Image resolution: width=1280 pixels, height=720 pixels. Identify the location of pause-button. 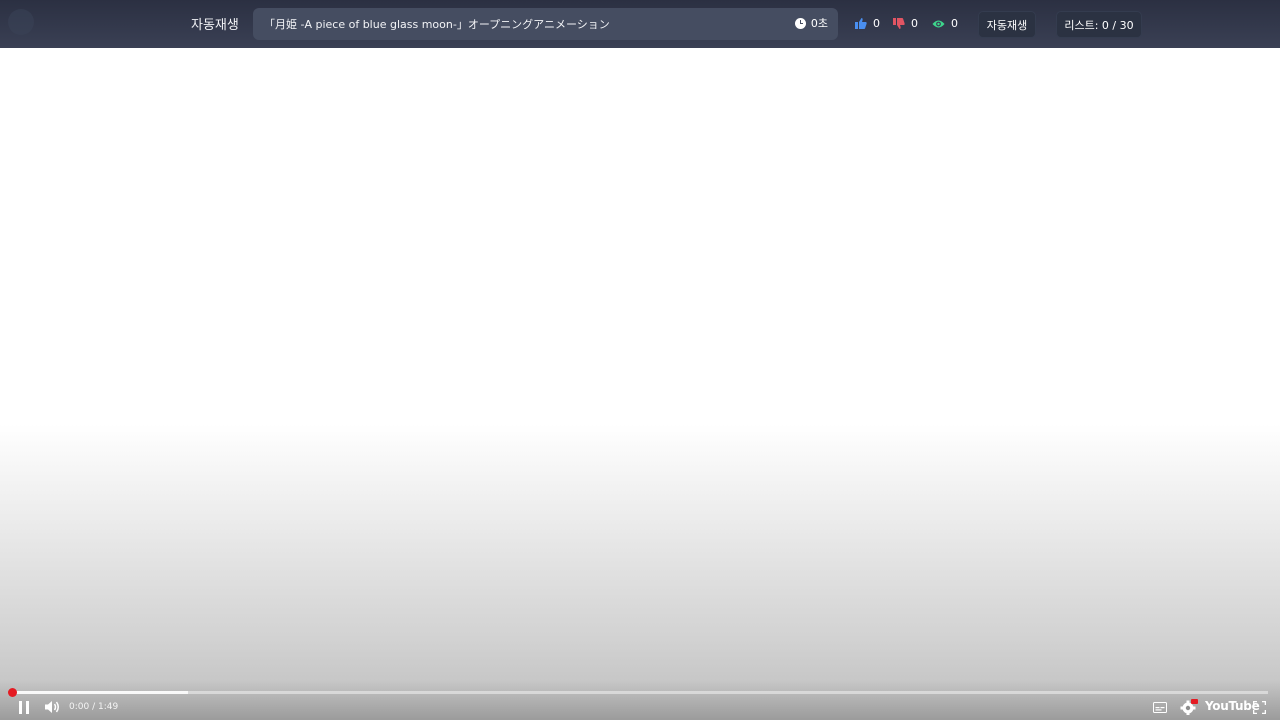
(24, 707).